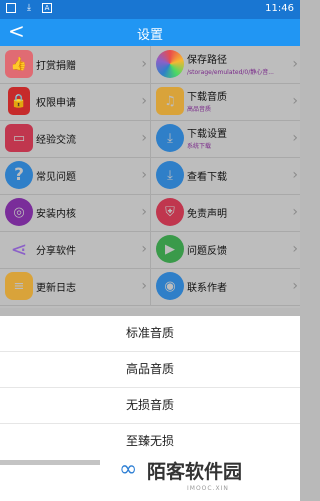 This screenshot has width=320, height=501. I want to click on menu-item-label: 问题反馈, so click(207, 251).